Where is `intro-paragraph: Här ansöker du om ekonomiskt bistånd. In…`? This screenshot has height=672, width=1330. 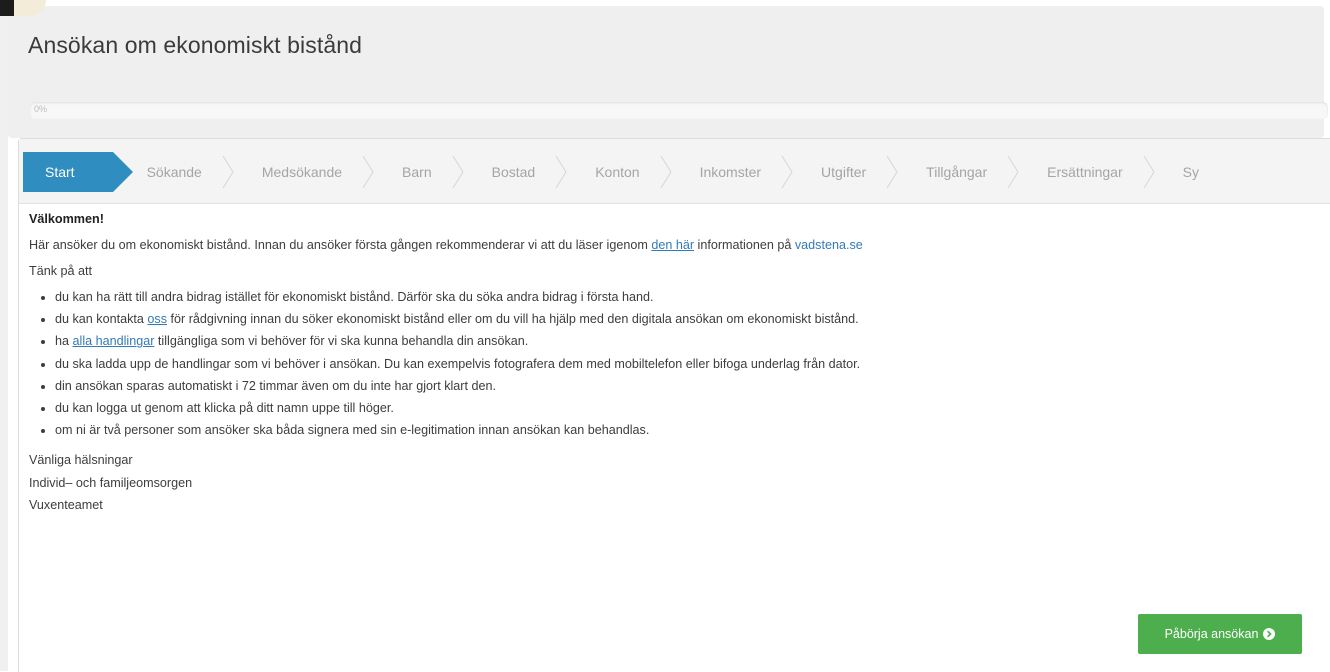
intro-paragraph: Här ansöker du om ekonomiskt bistånd. In… is located at coordinates (674, 245).